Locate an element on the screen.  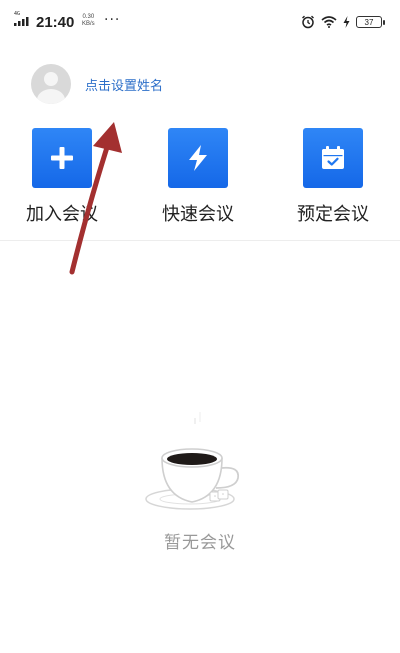
signal-icon is located at coordinates (21, 21).